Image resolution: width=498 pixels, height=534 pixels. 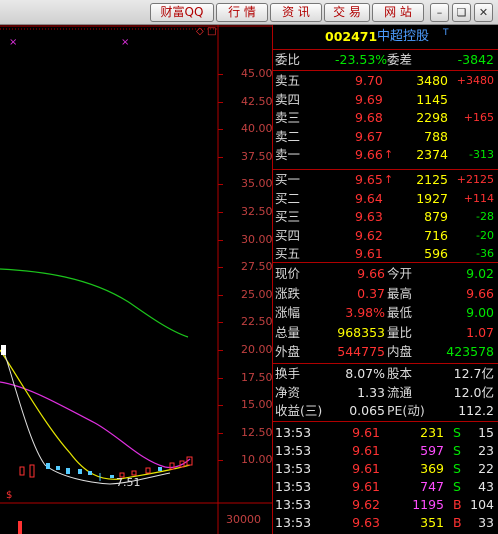 I want to click on tick-count: 15, so click(x=486, y=432).